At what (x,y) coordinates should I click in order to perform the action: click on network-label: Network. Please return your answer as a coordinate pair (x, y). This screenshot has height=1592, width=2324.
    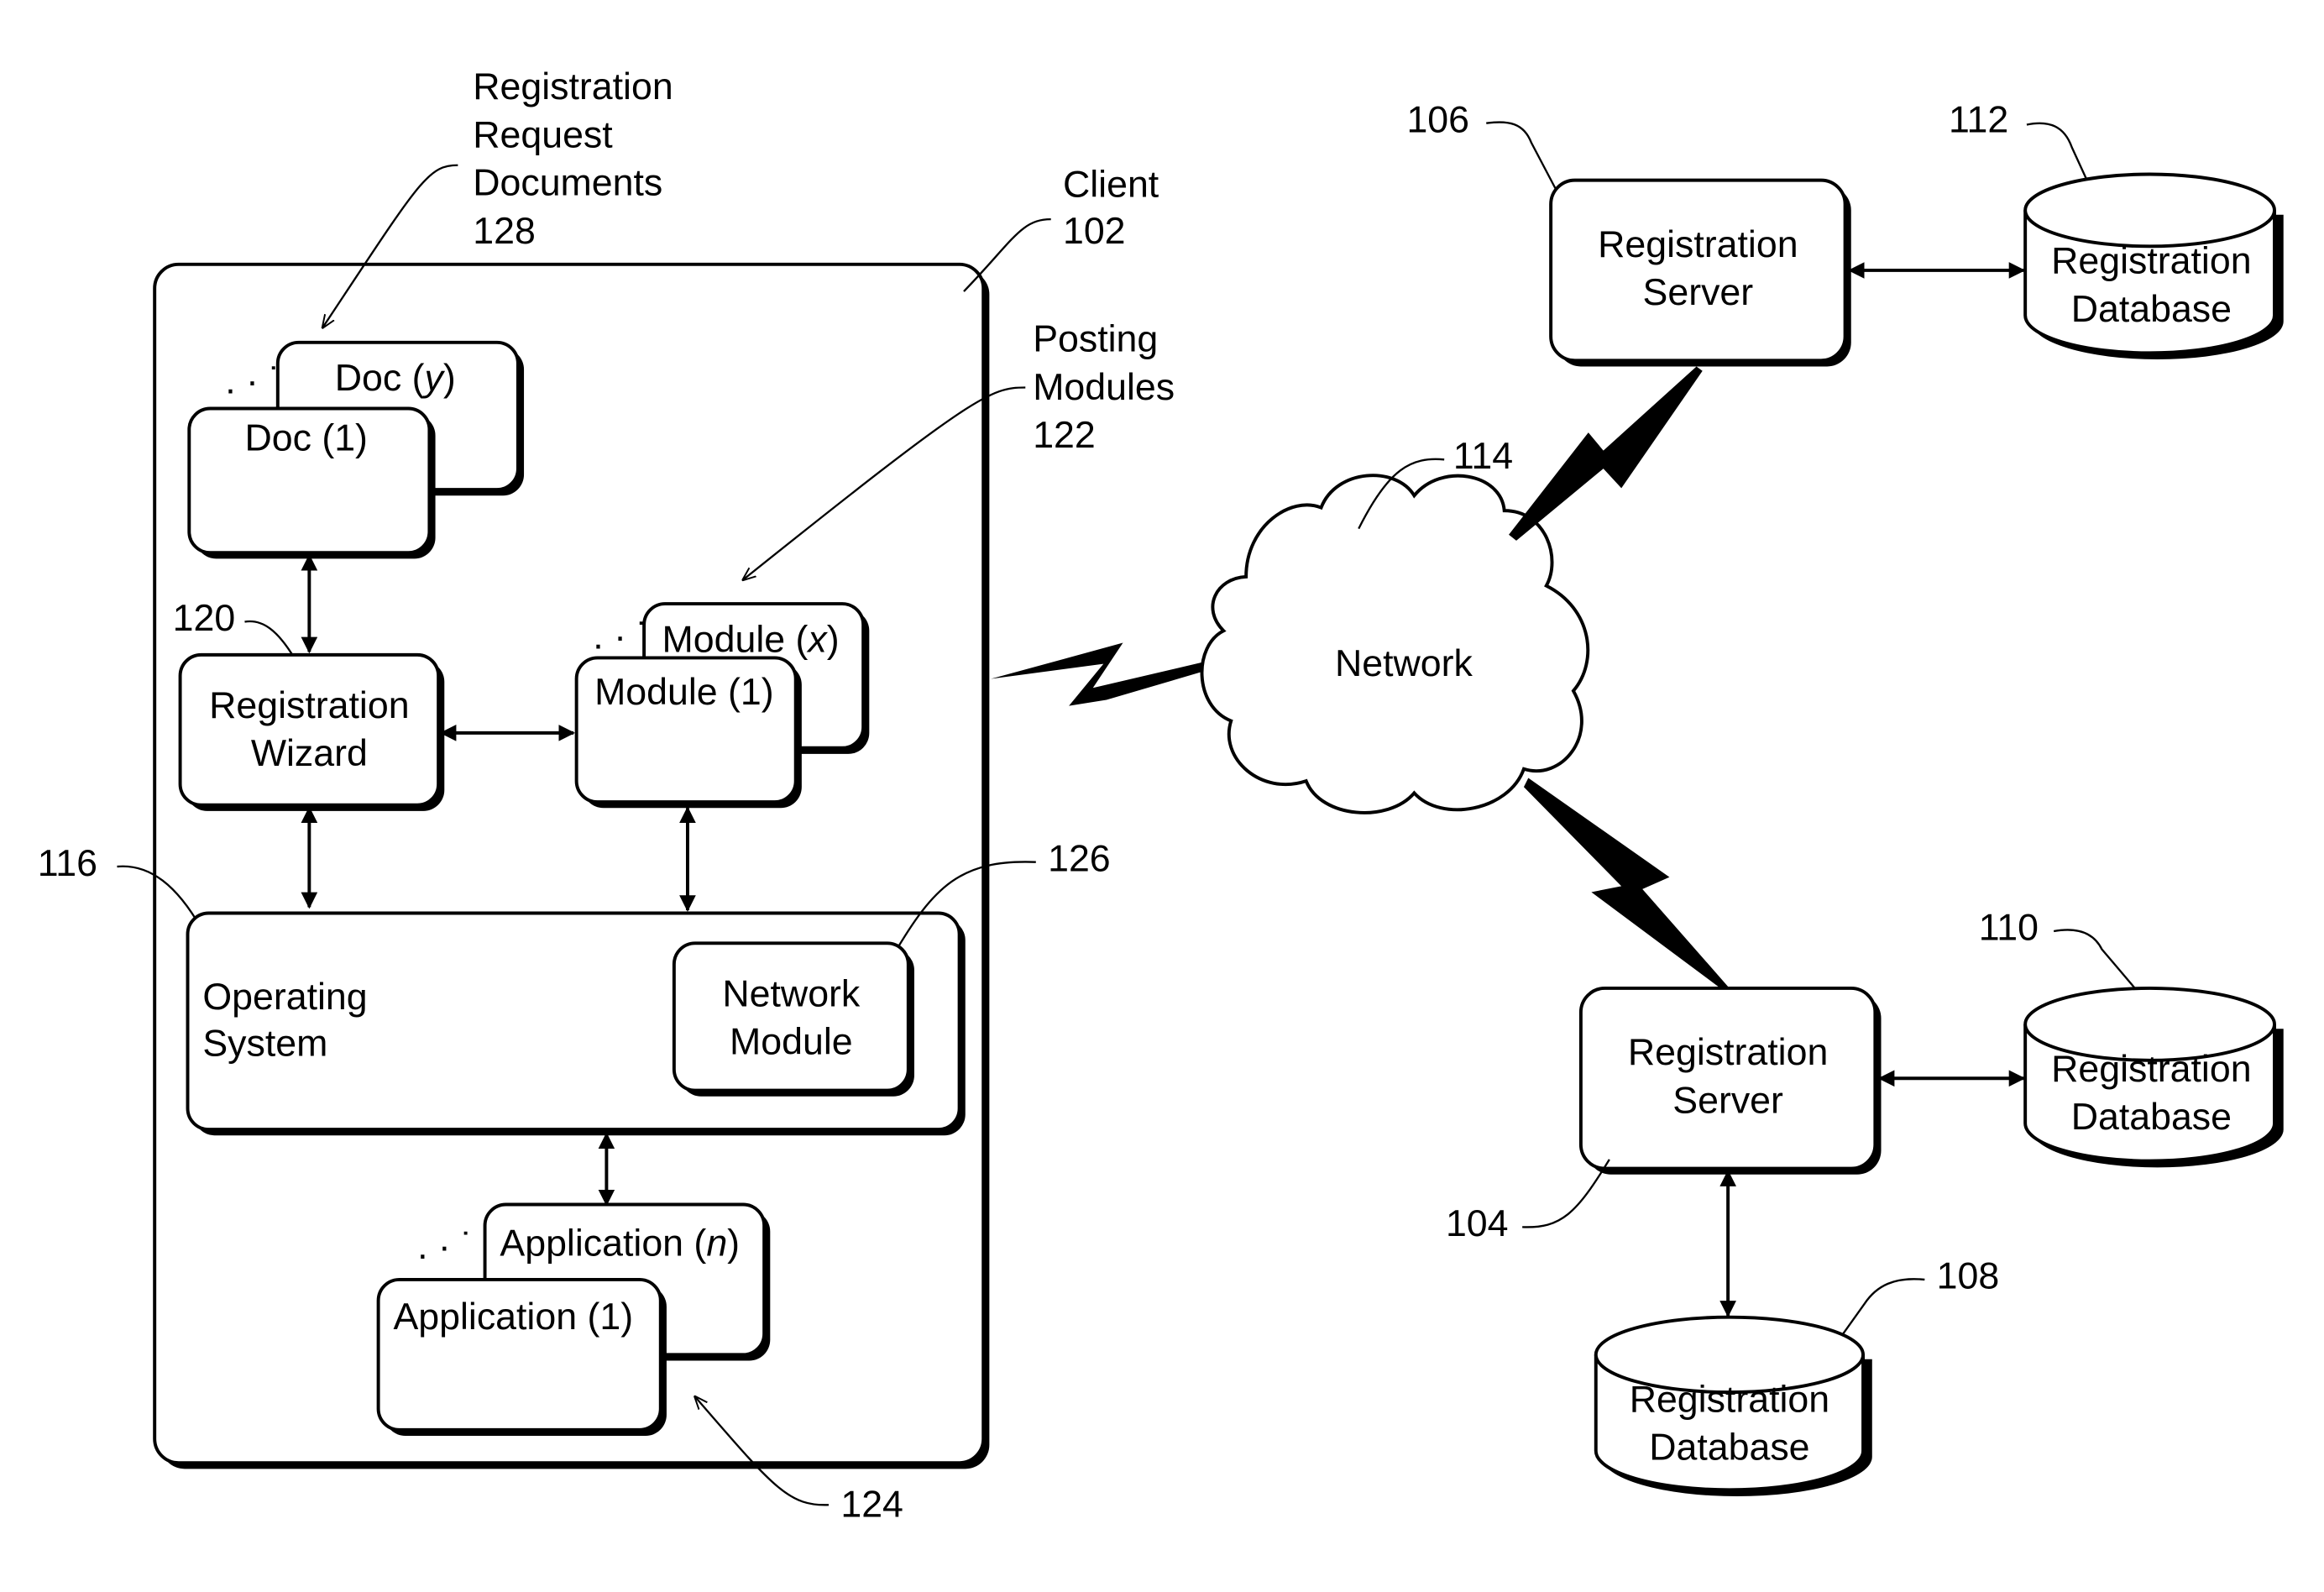
    Looking at the image, I should click on (1404, 663).